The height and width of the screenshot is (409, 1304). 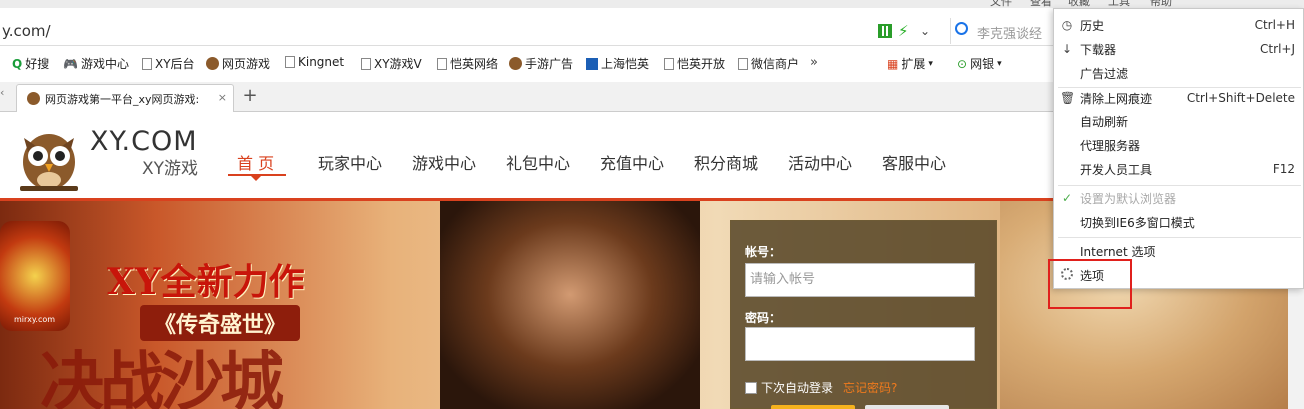 What do you see at coordinates (763, 252) in the screenshot?
I see `account-label: 帐号：` at bounding box center [763, 252].